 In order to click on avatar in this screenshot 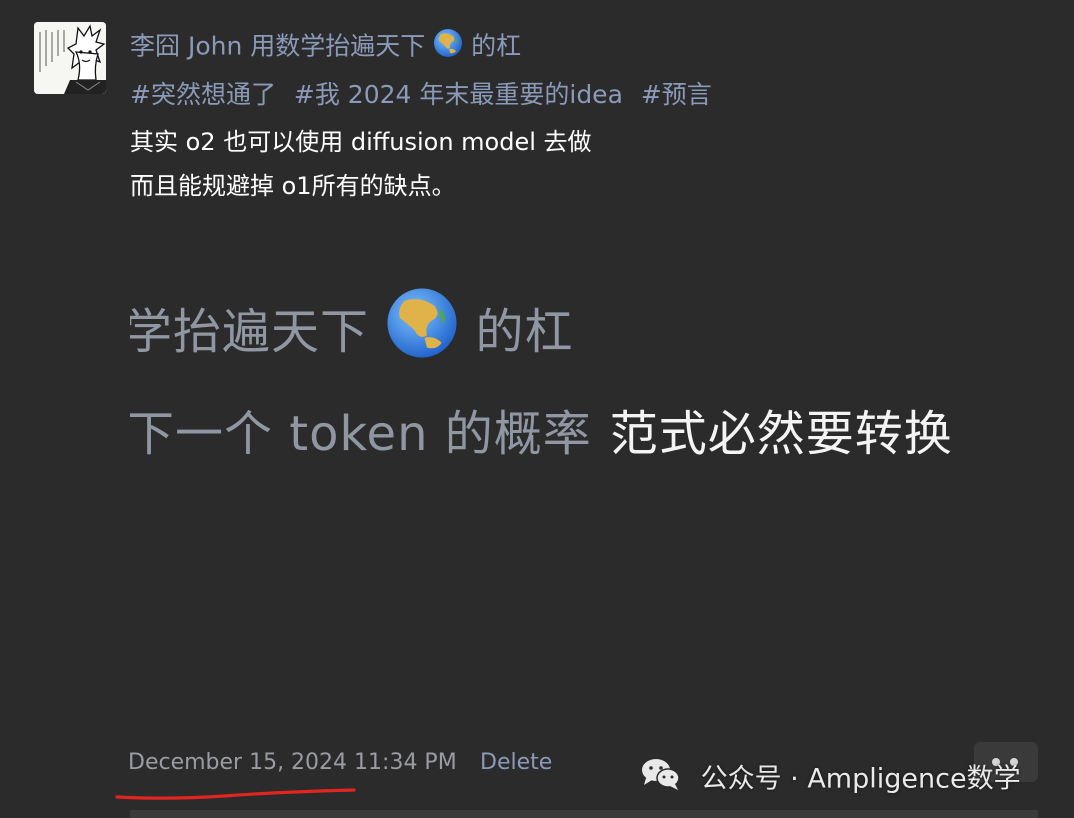, I will do `click(70, 58)`.